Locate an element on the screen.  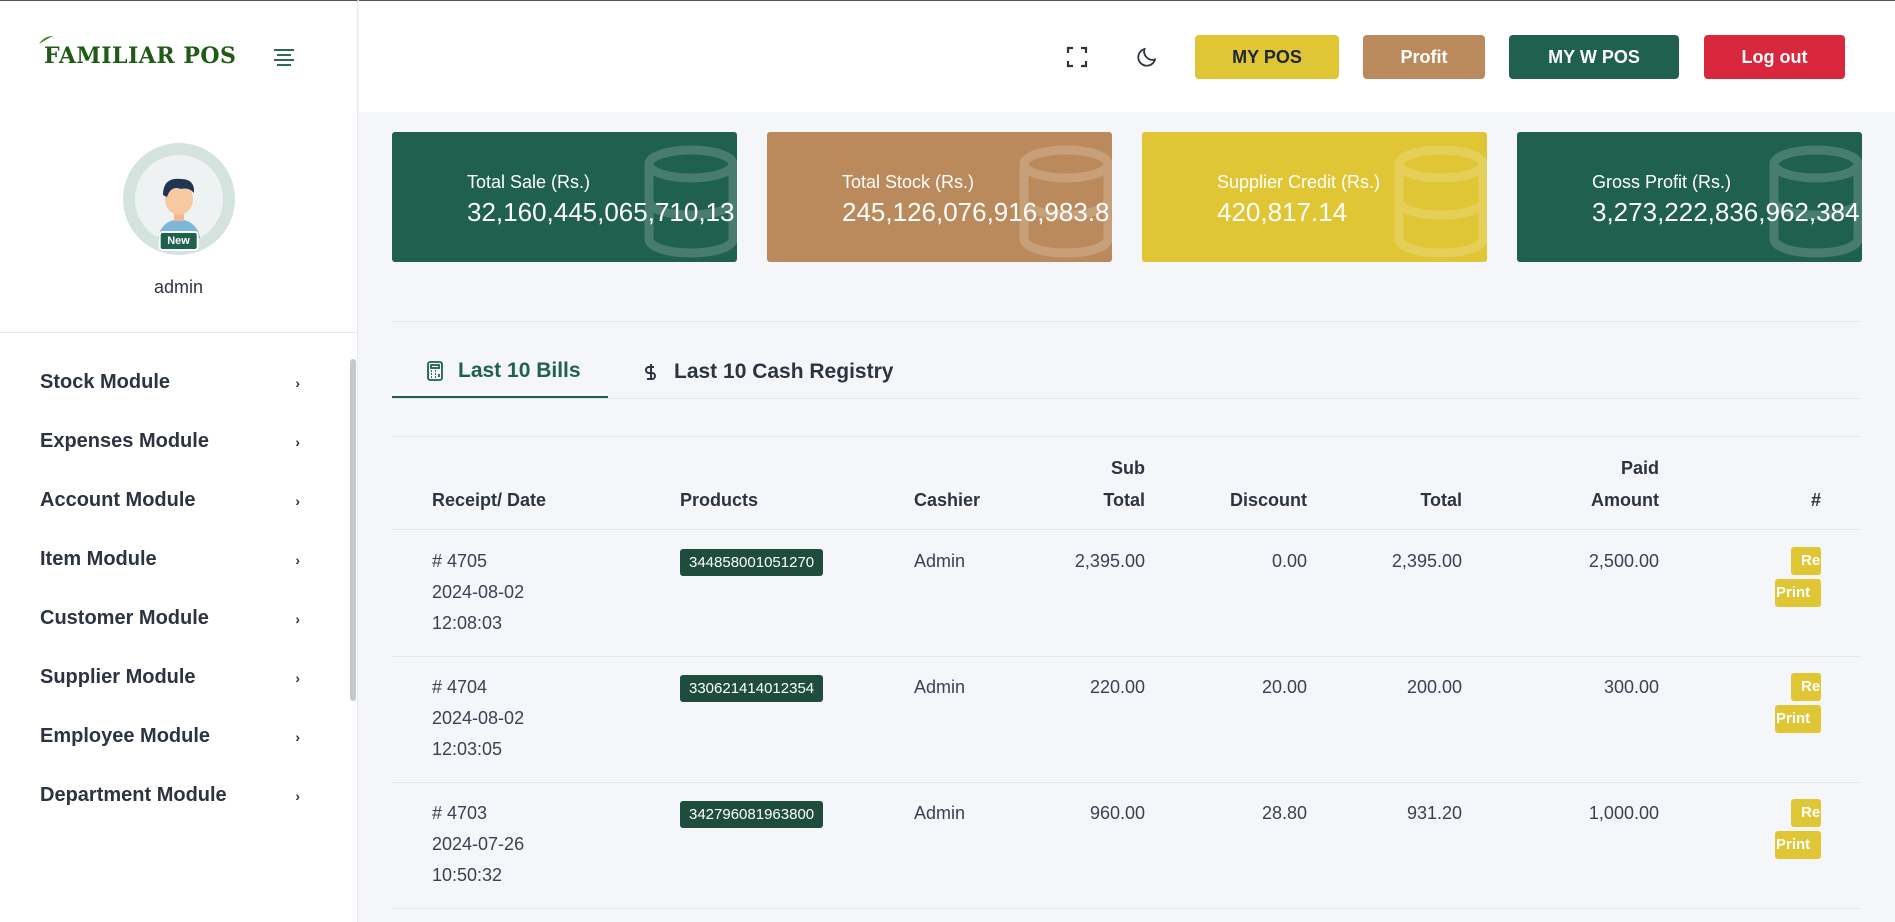
my-pos-button: MY POS is located at coordinates (1267, 57).